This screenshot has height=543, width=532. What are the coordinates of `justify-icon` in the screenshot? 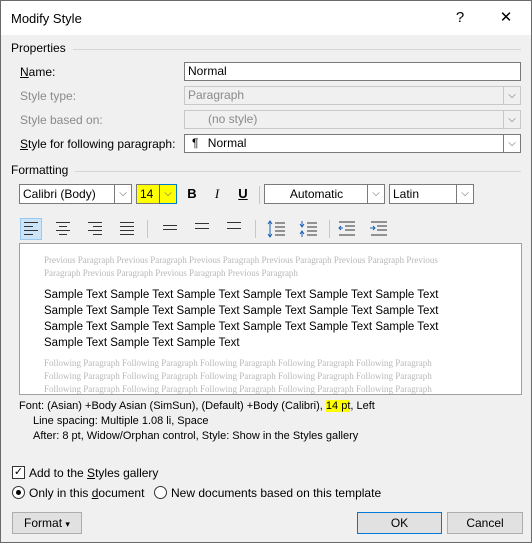 It's located at (127, 230).